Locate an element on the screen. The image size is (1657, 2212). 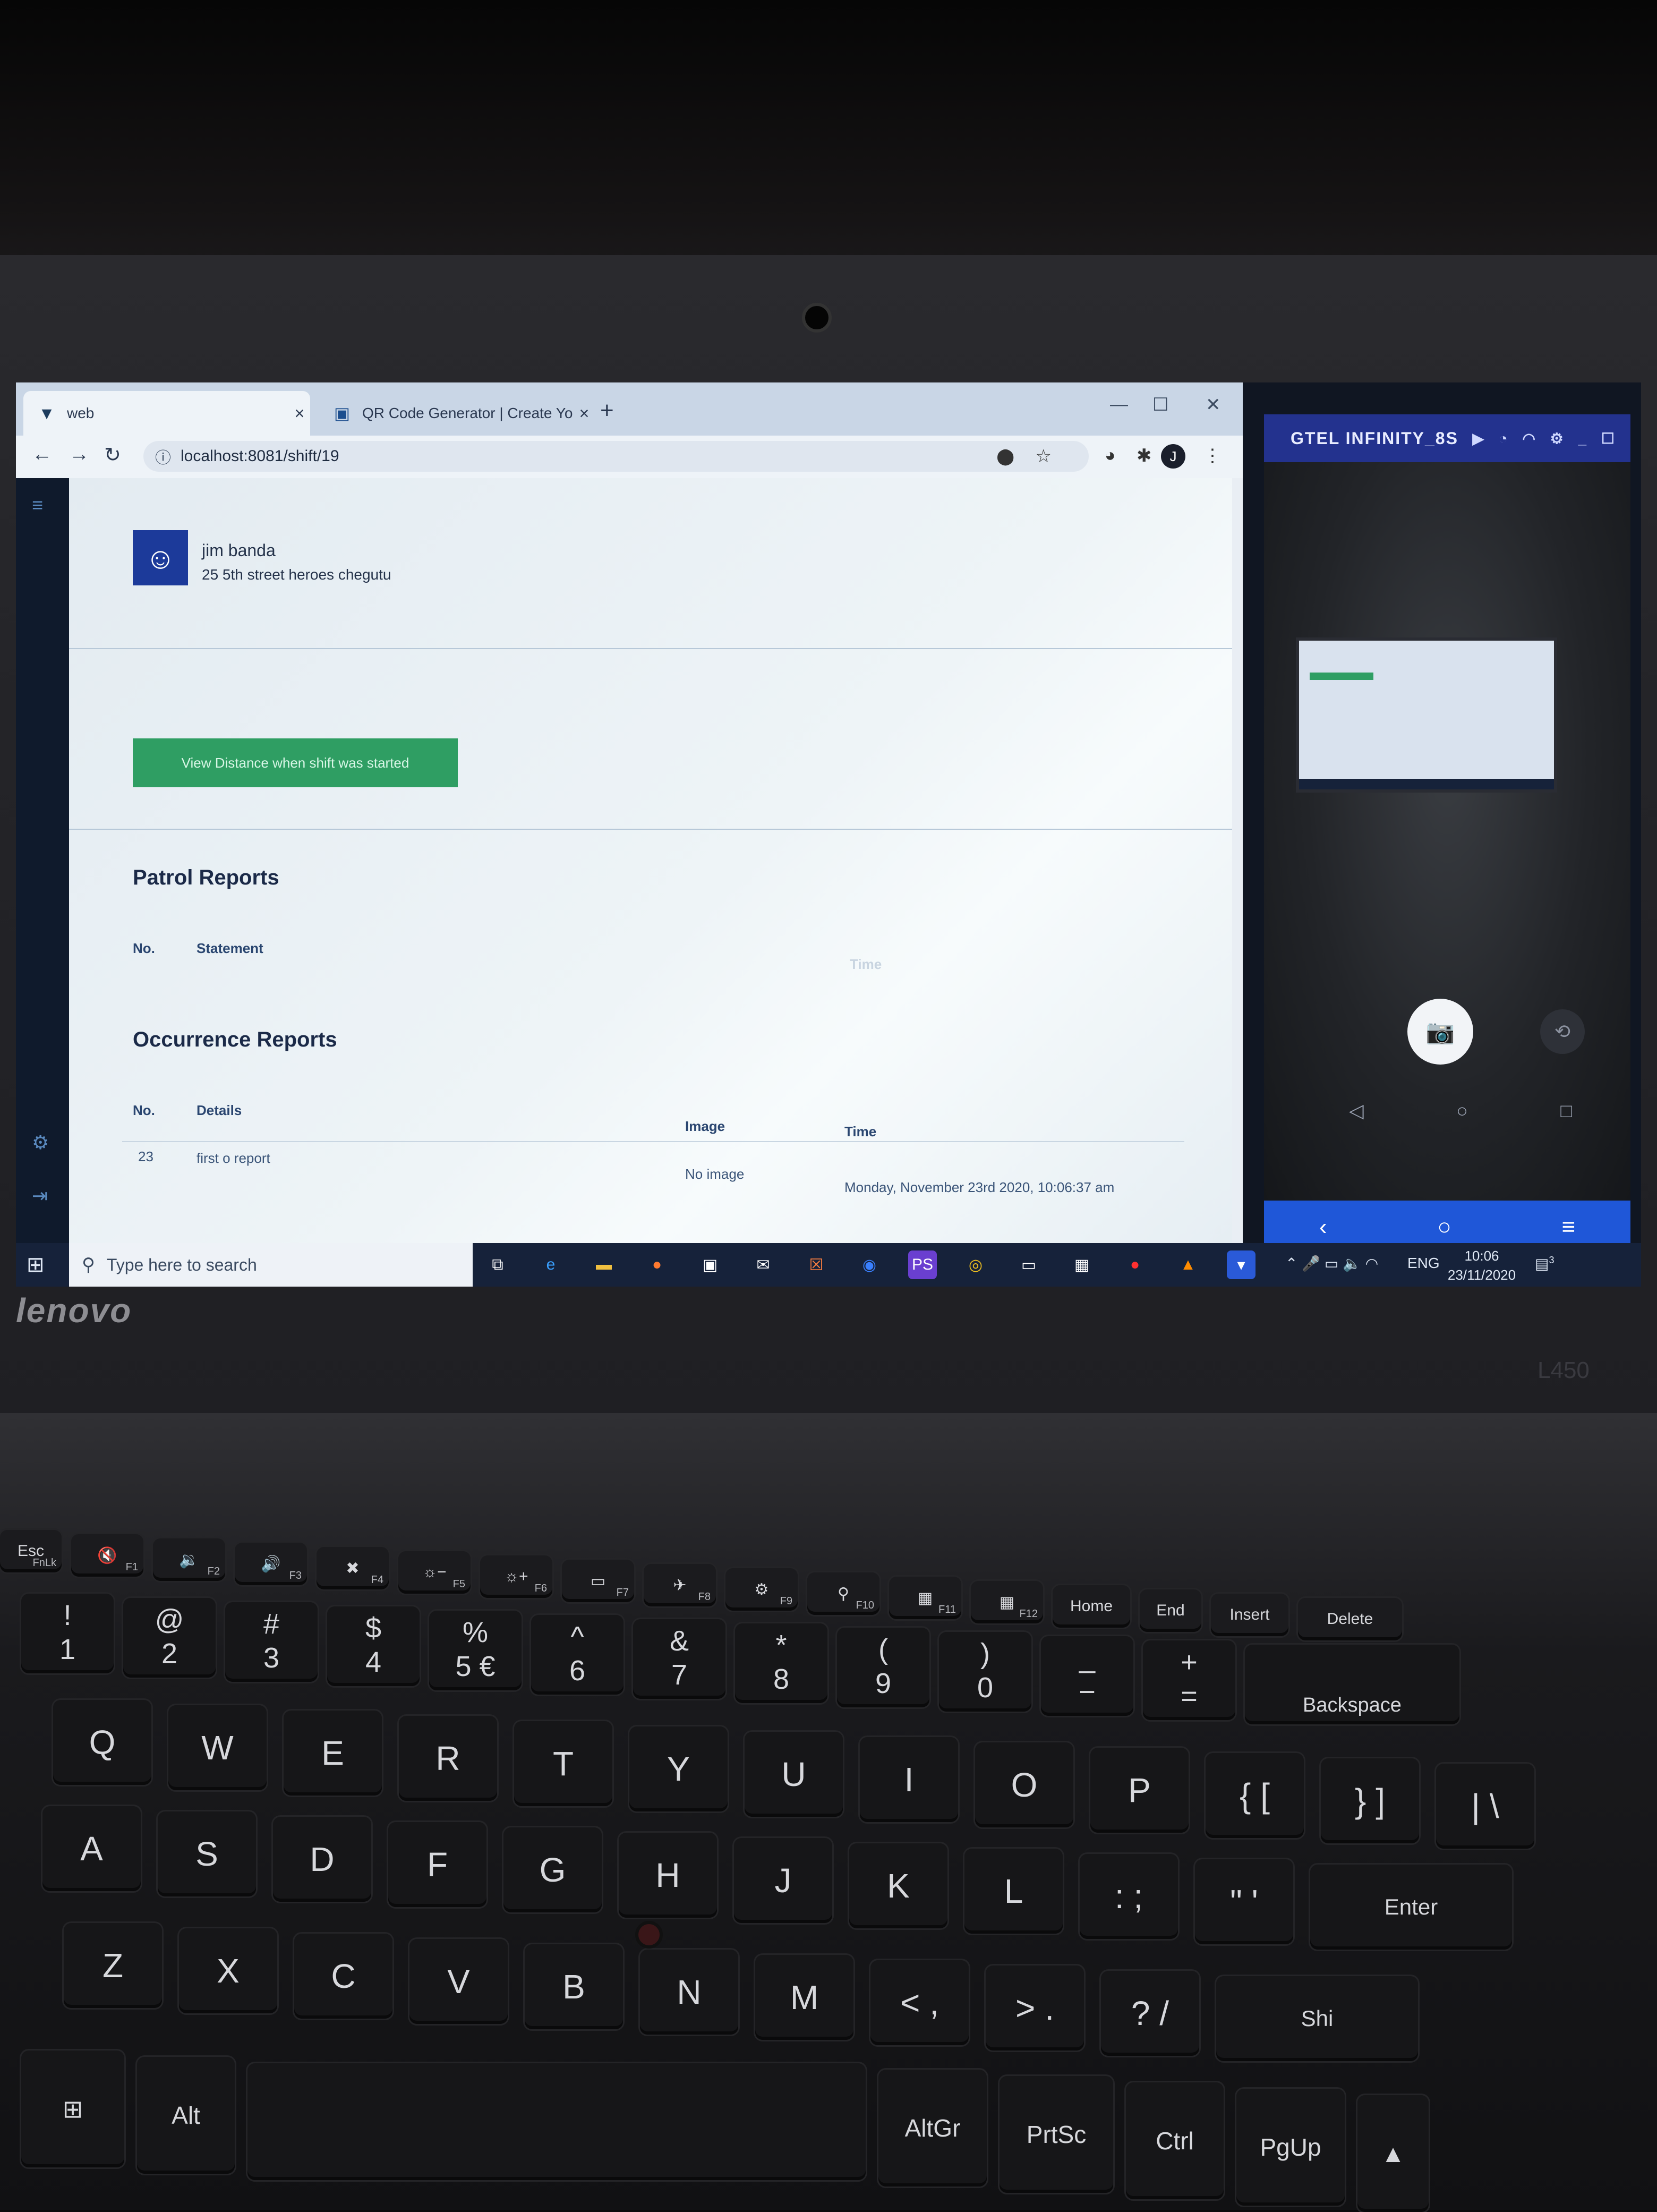
terminal-icon: ▭ is located at coordinates (1028, 1264).